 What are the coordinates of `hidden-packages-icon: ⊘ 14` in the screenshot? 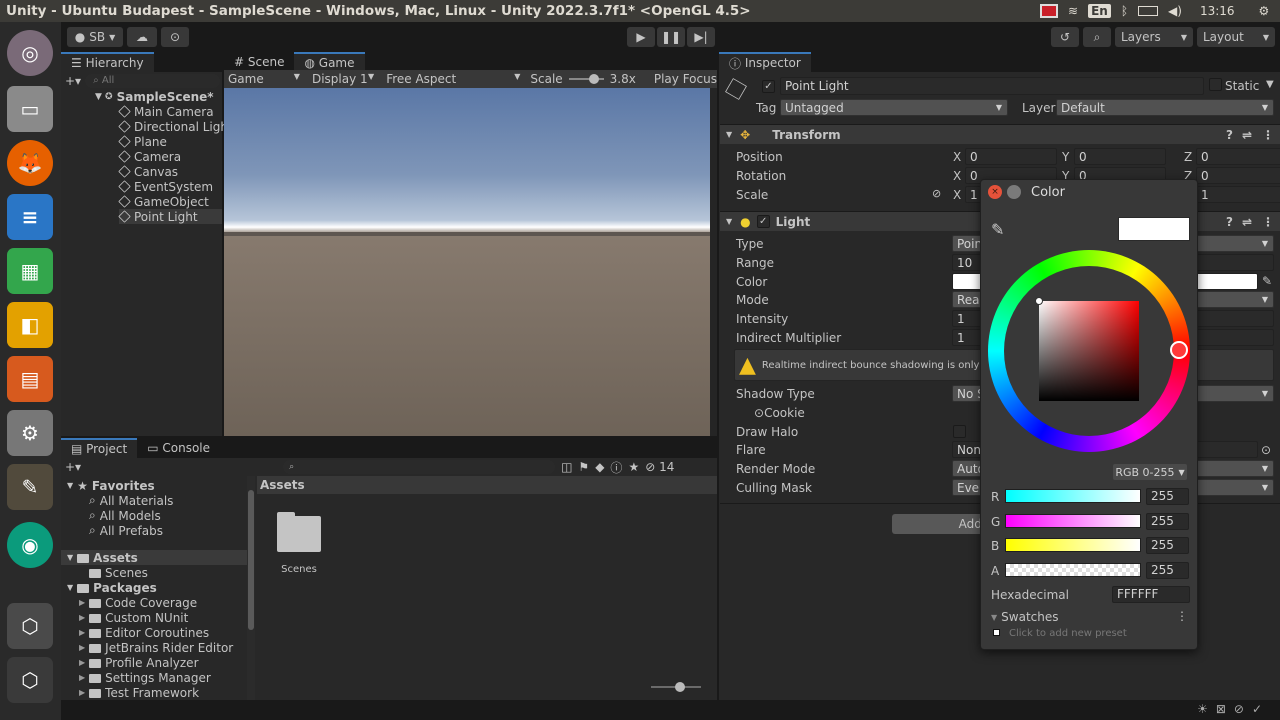 It's located at (659, 467).